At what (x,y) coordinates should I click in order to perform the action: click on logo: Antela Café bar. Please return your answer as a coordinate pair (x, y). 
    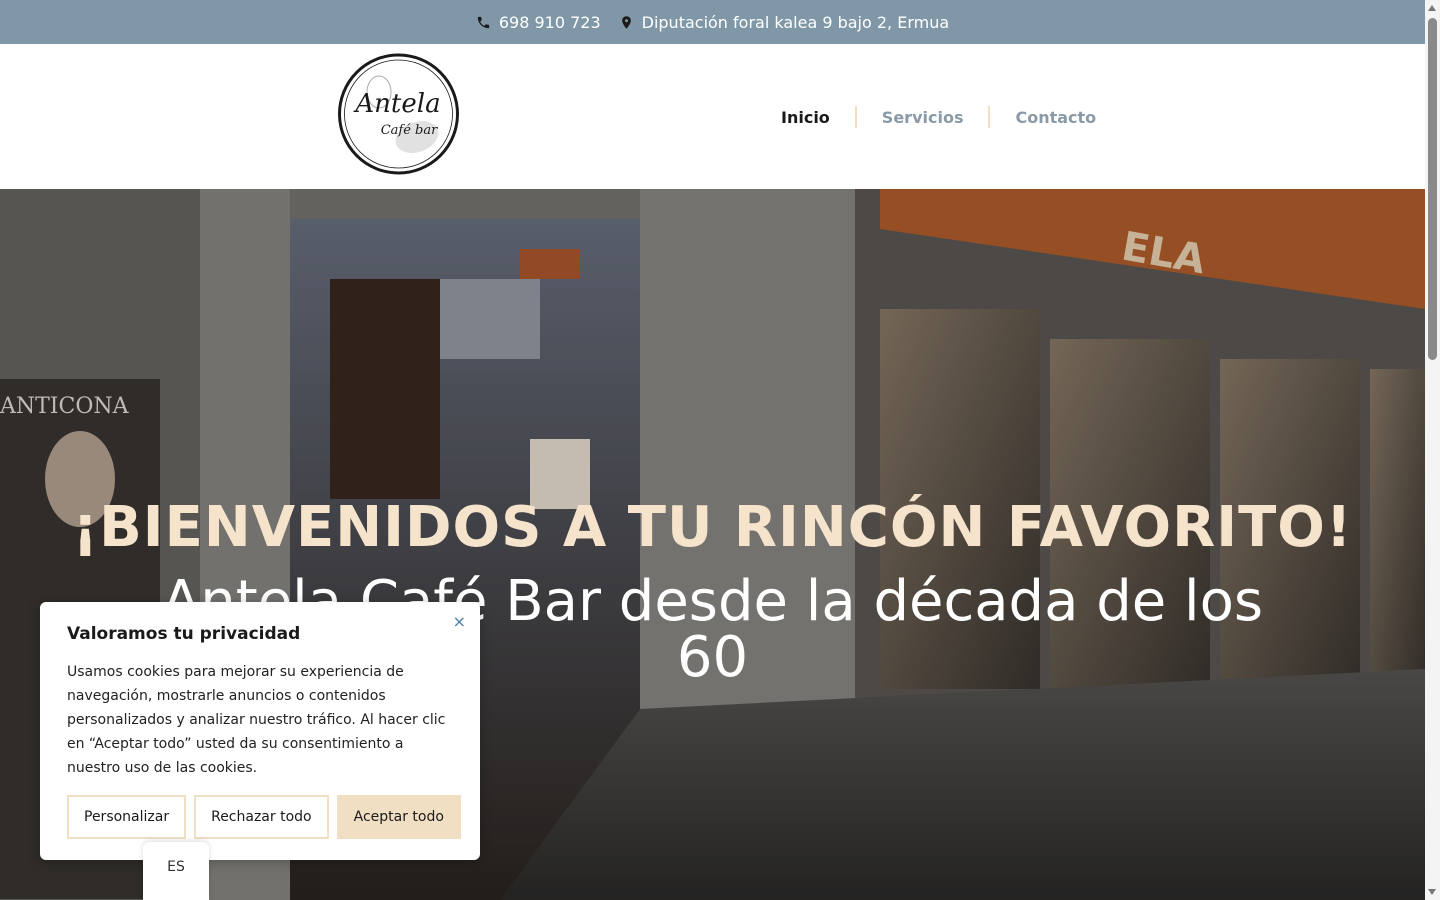
    Looking at the image, I should click on (398, 114).